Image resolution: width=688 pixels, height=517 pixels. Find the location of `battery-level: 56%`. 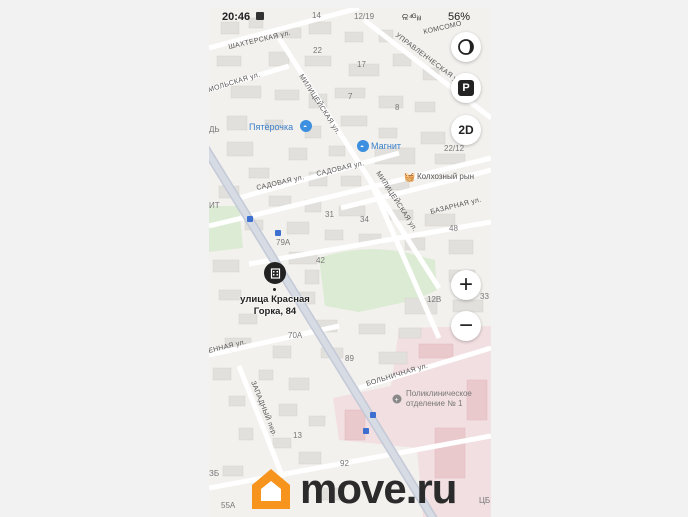

battery-level: 56% is located at coordinates (459, 17).